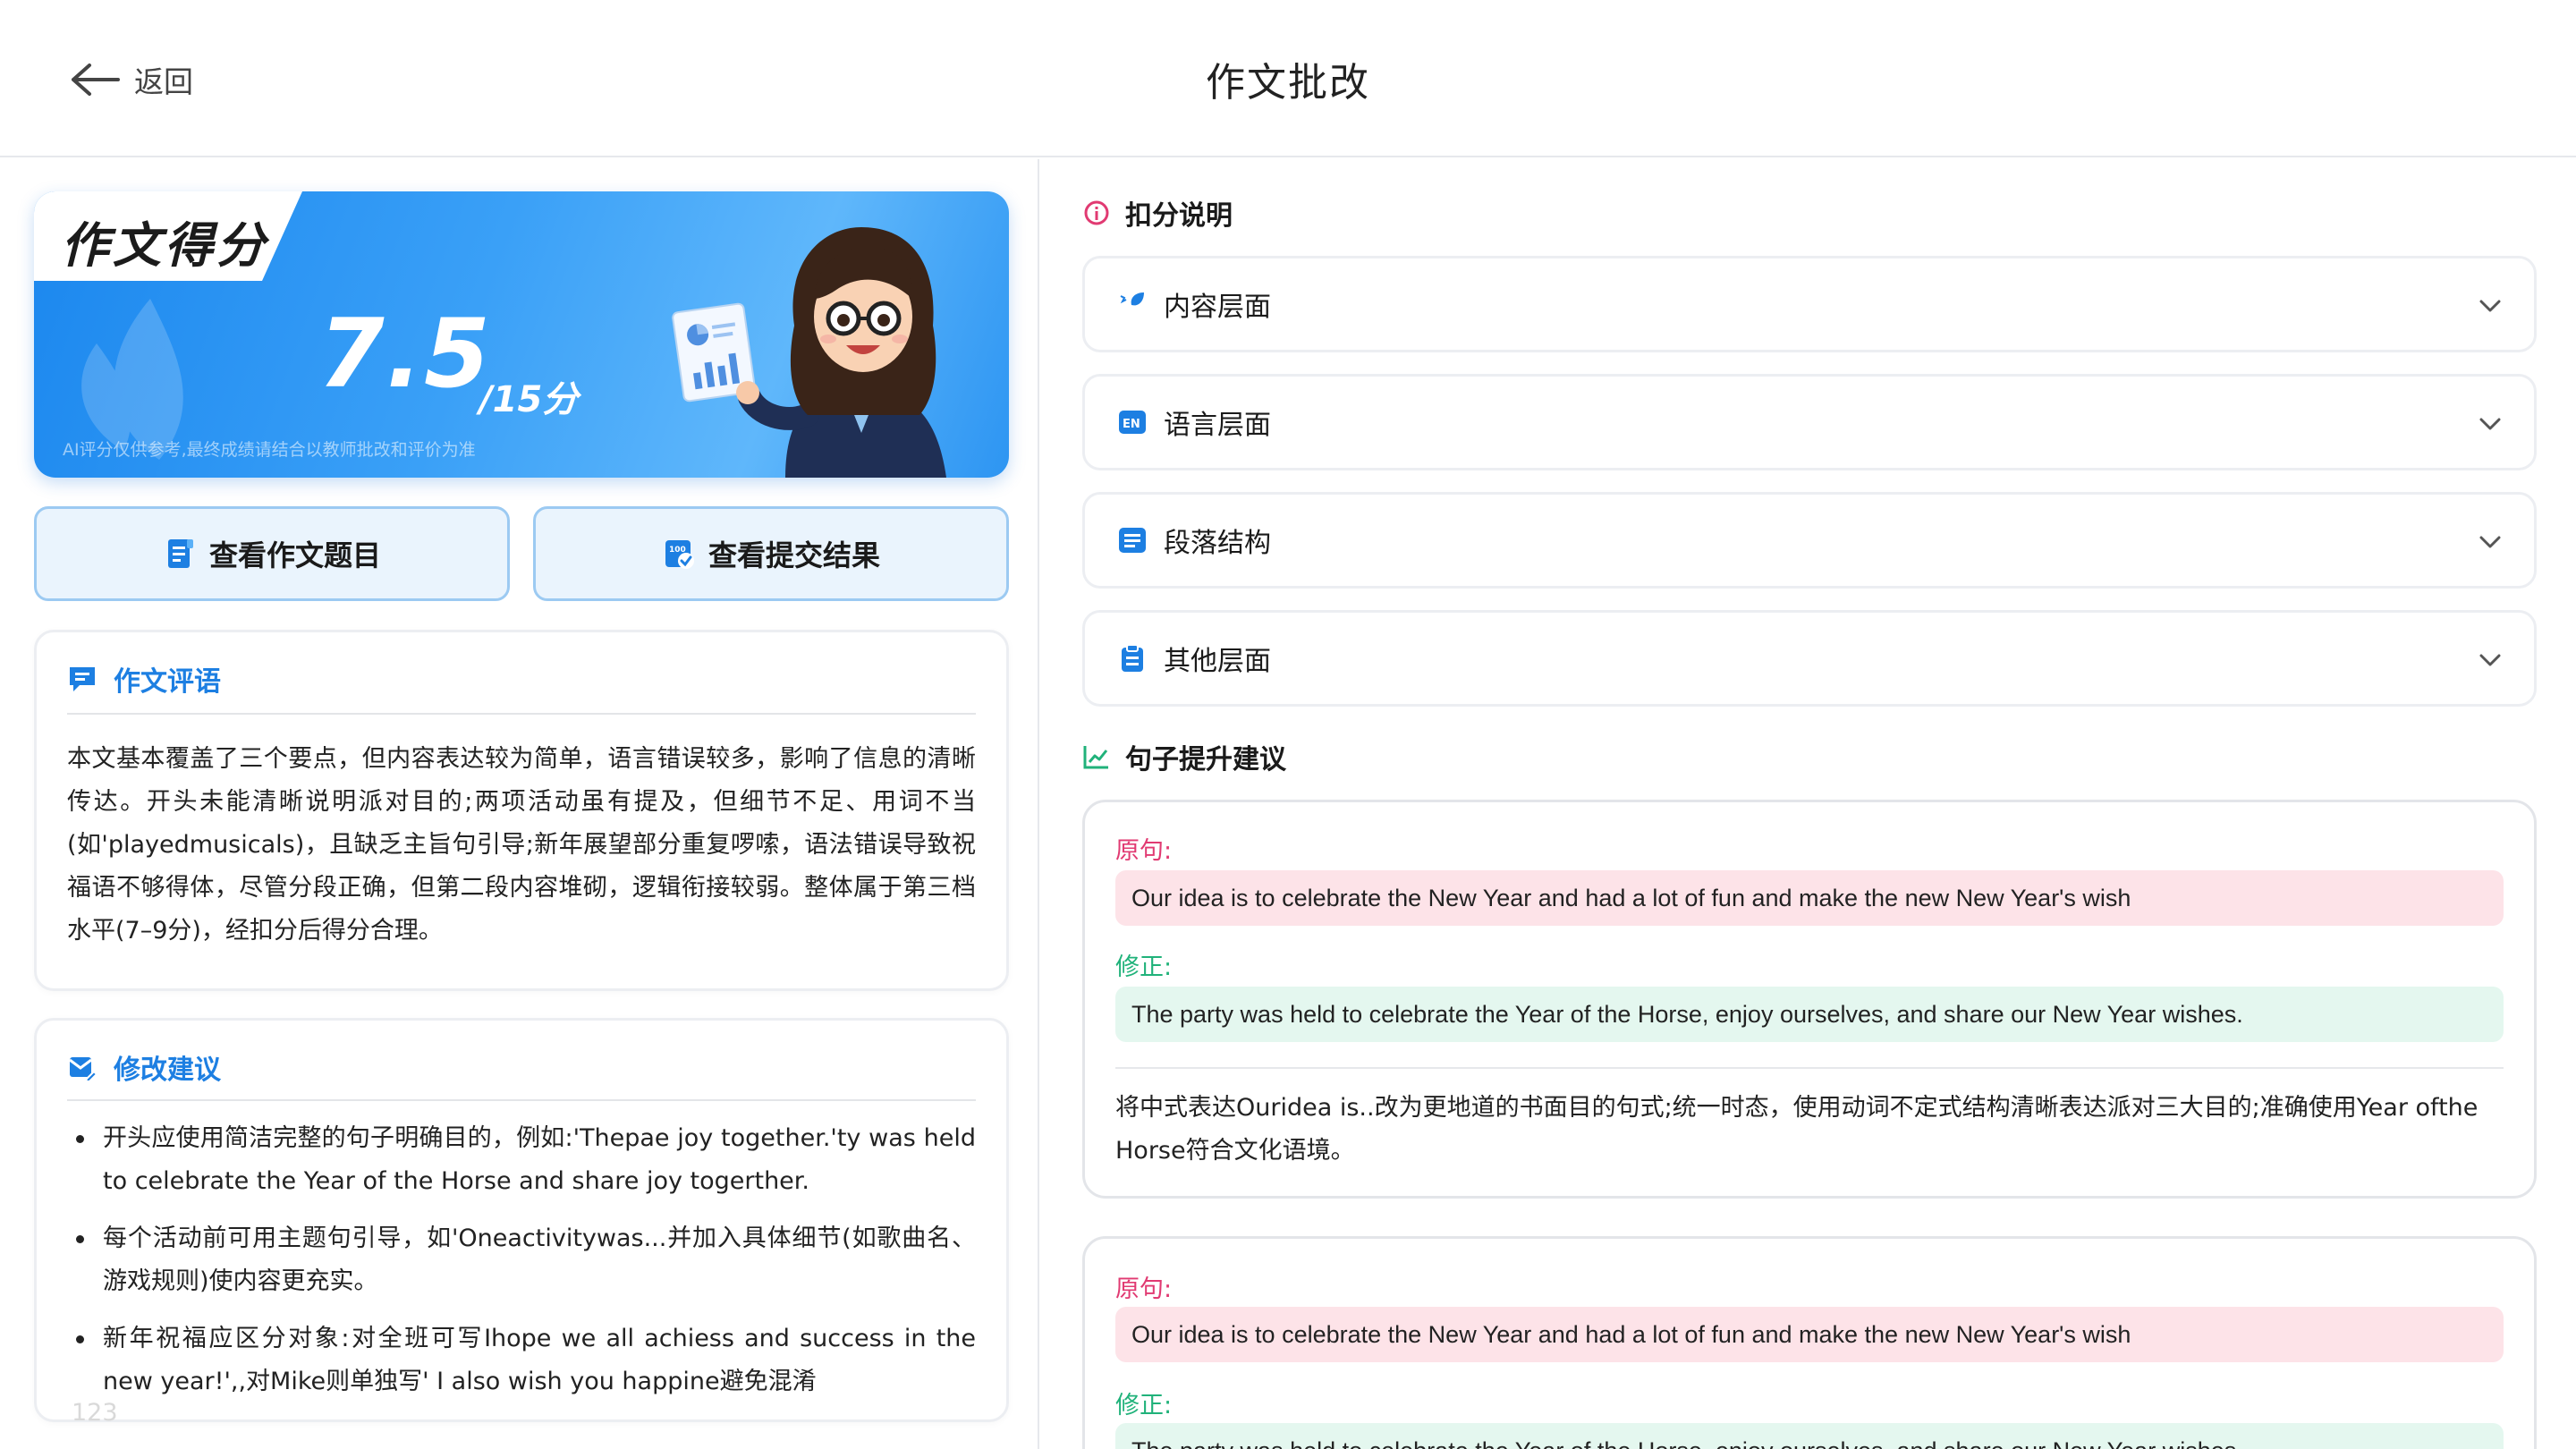 Image resolution: width=2576 pixels, height=1449 pixels. I want to click on sentence-suggestions-header: 句子提升建议, so click(1184, 756).